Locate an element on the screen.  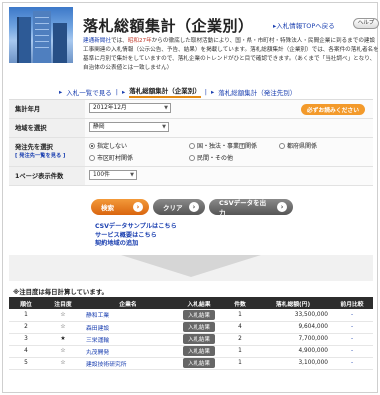
building-image is located at coordinates (41, 35).